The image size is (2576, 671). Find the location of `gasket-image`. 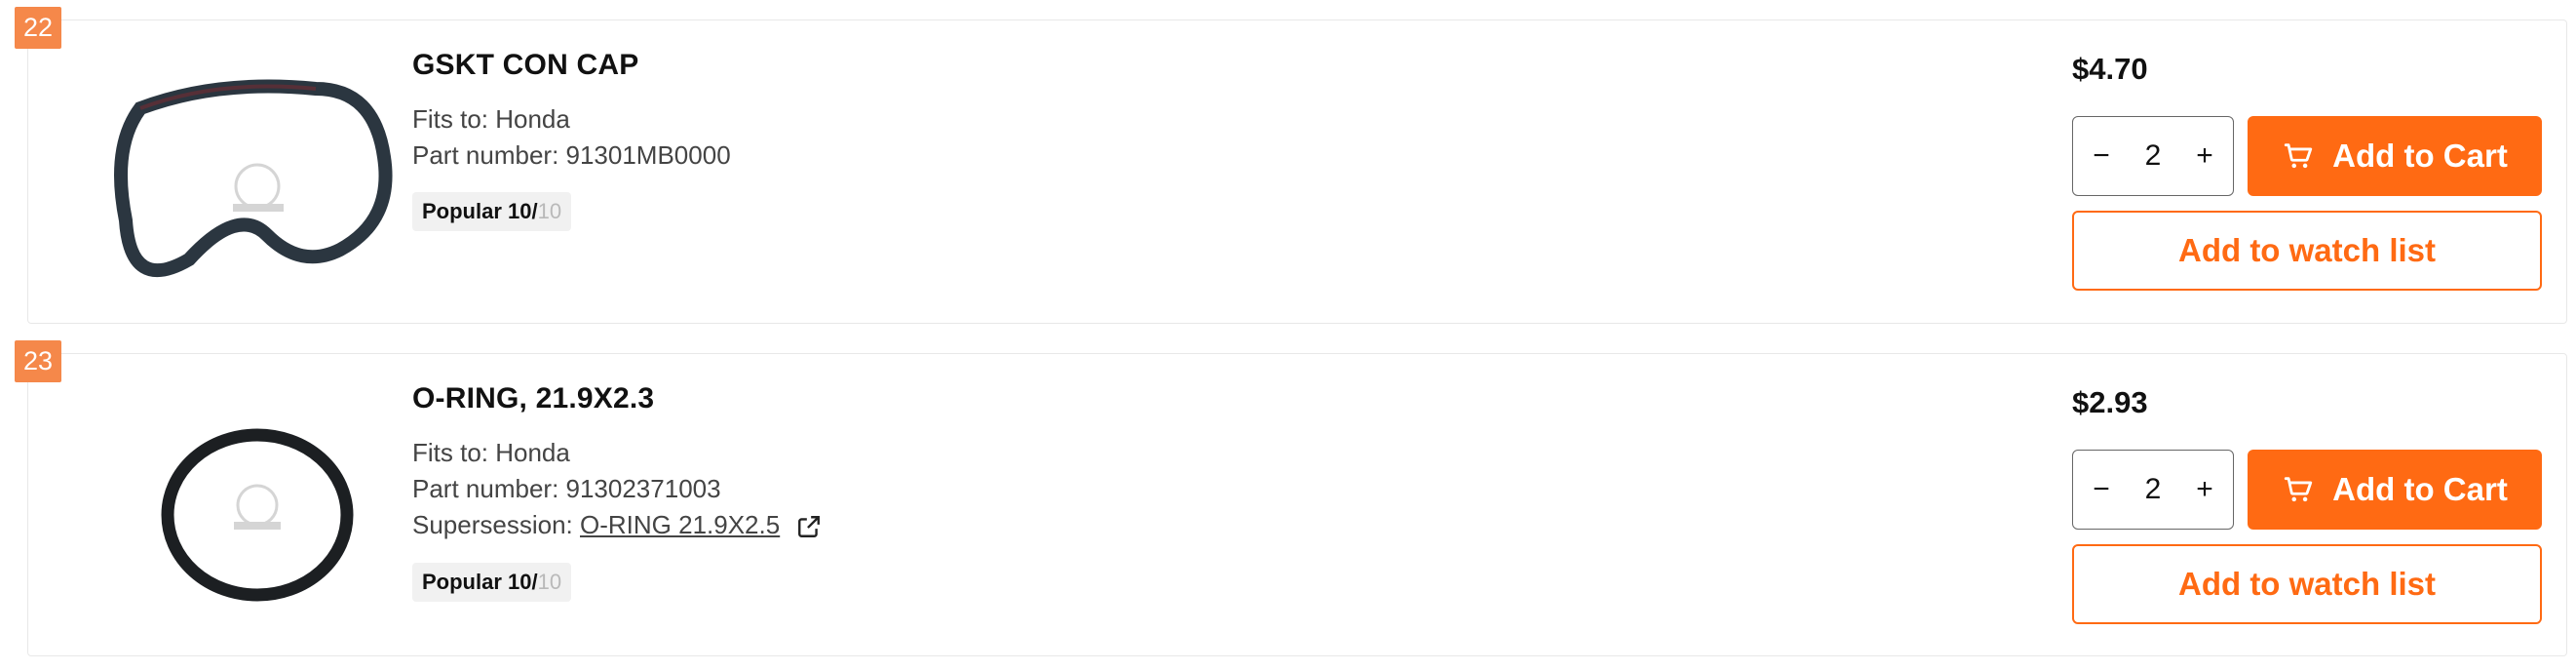

gasket-image is located at coordinates (253, 178).